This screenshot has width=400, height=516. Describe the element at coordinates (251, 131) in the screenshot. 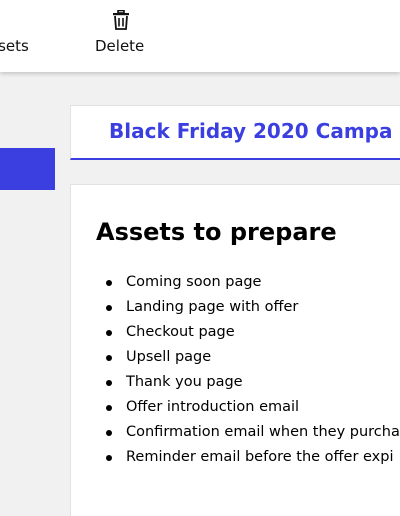

I see `page-title: Black Friday 2020 Campa` at that location.